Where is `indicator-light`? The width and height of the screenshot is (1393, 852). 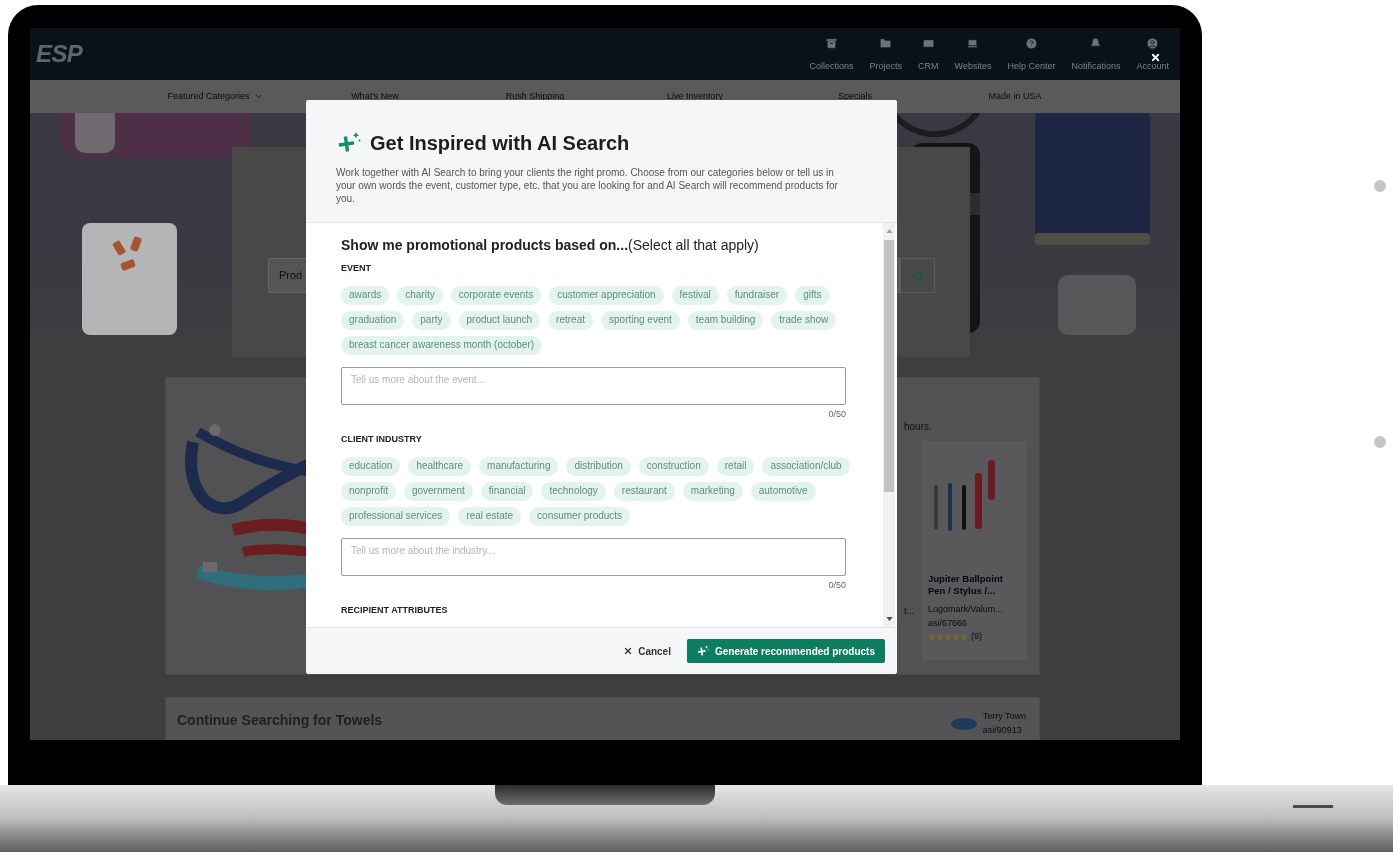
indicator-light is located at coordinates (1313, 806).